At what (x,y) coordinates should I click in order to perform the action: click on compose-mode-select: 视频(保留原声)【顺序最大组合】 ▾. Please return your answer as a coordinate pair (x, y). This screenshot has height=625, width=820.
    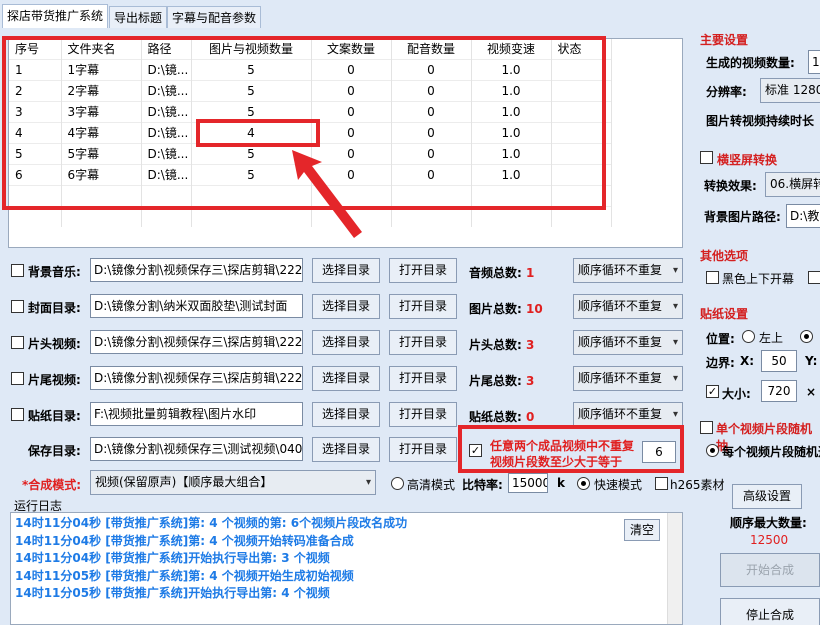
    Looking at the image, I should click on (233, 482).